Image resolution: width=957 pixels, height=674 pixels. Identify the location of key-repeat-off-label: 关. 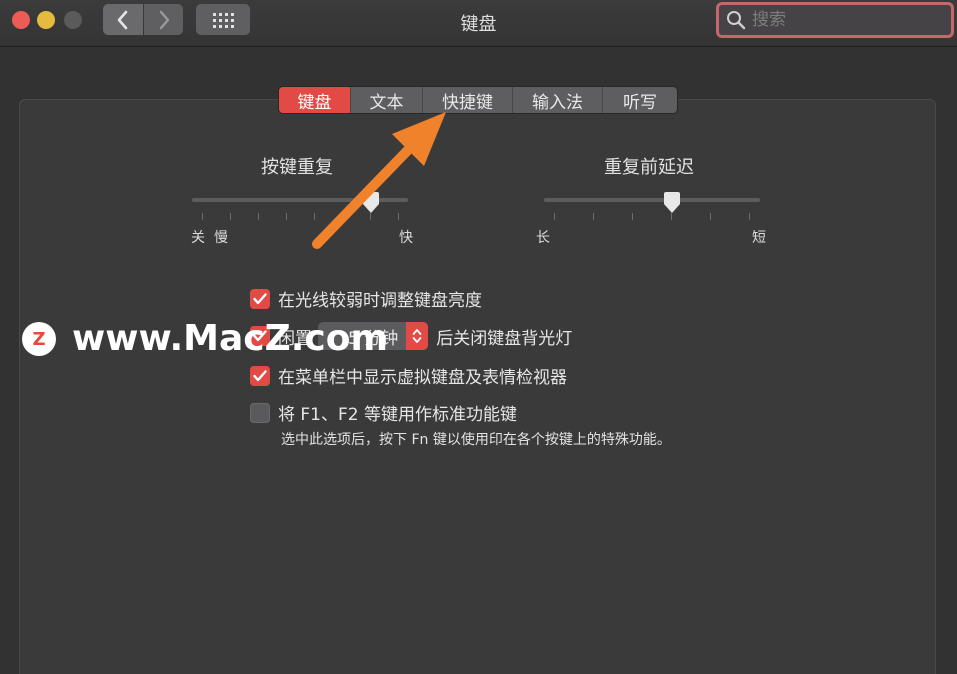
(198, 238).